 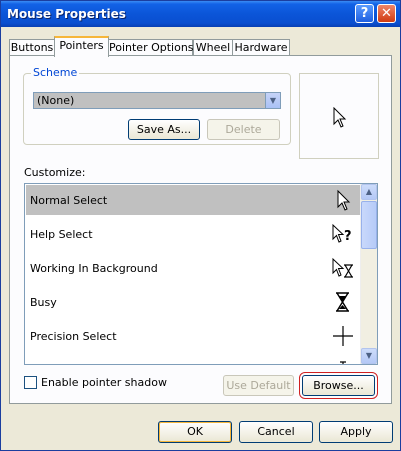 What do you see at coordinates (194, 200) in the screenshot?
I see `list-item-normal-select: Normal Select` at bounding box center [194, 200].